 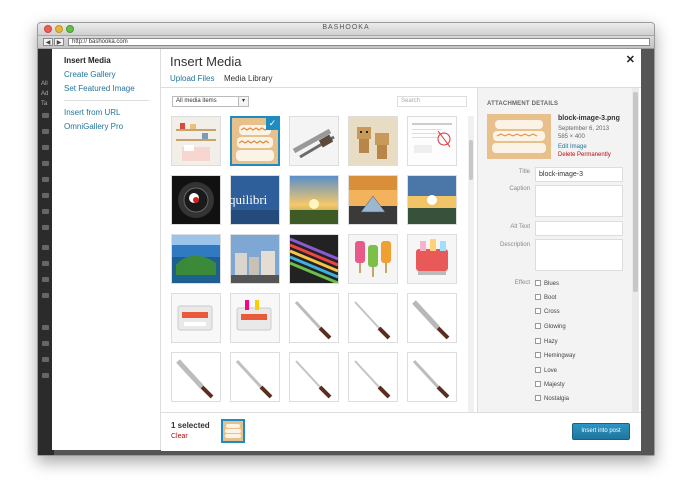 I want to click on effect-option: Cross, so click(x=547, y=311).